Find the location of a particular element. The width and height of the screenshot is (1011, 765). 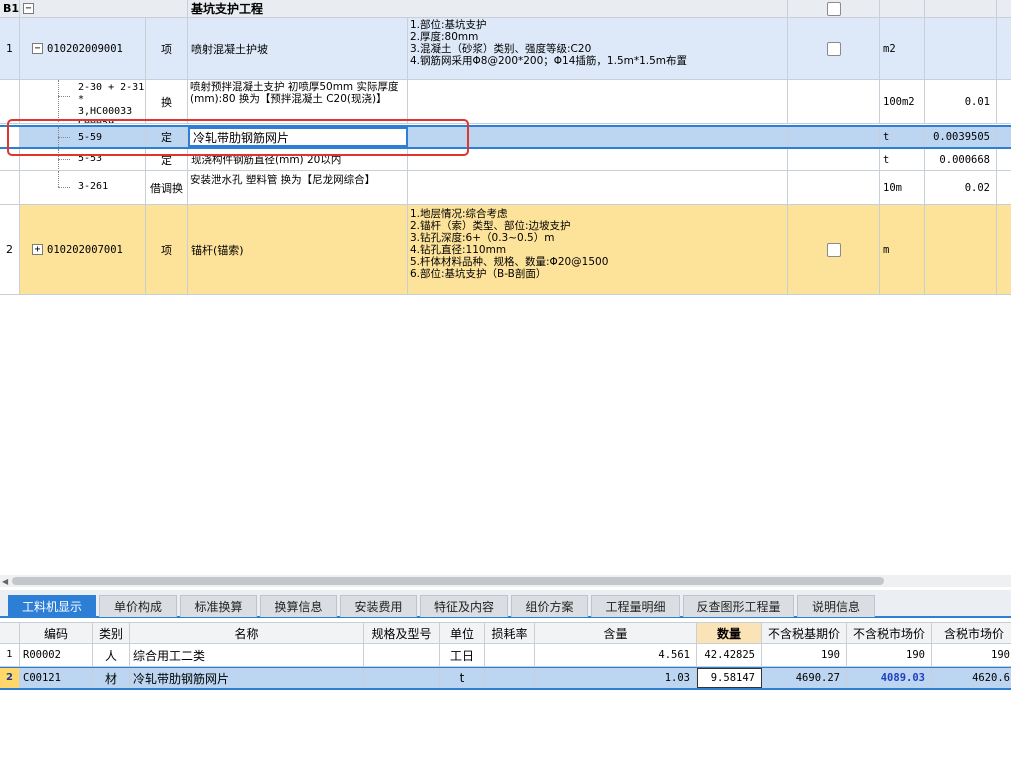

item-name: 喷射混凝土护坡 is located at coordinates (298, 48).